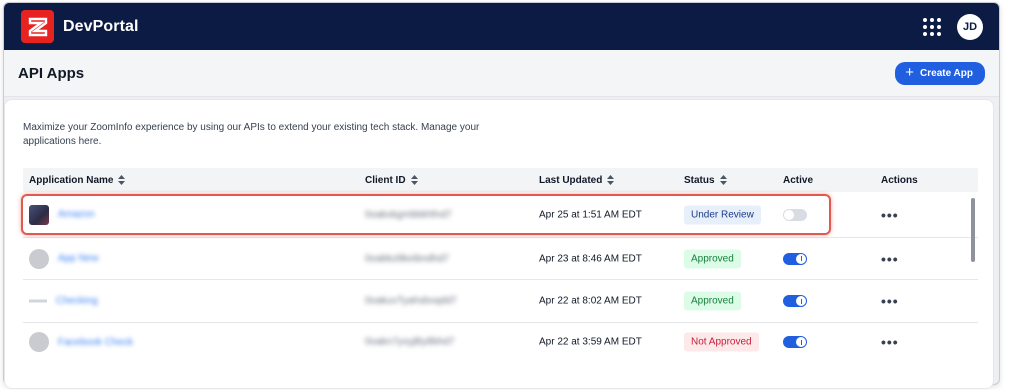 The image size is (1011, 390). I want to click on create-app-button: + Create App, so click(940, 73).